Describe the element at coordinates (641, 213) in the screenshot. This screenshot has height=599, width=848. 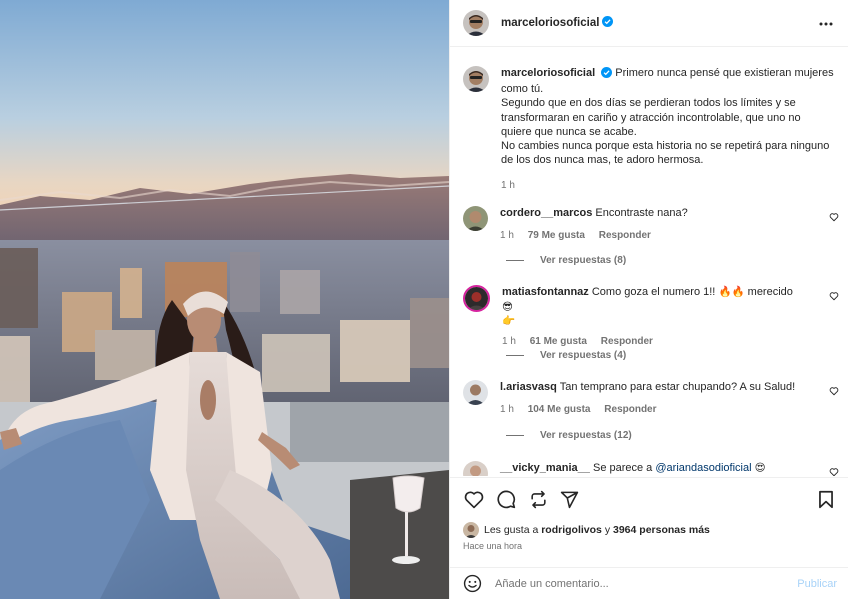
I see `comment-text: Encontraste nana?` at that location.